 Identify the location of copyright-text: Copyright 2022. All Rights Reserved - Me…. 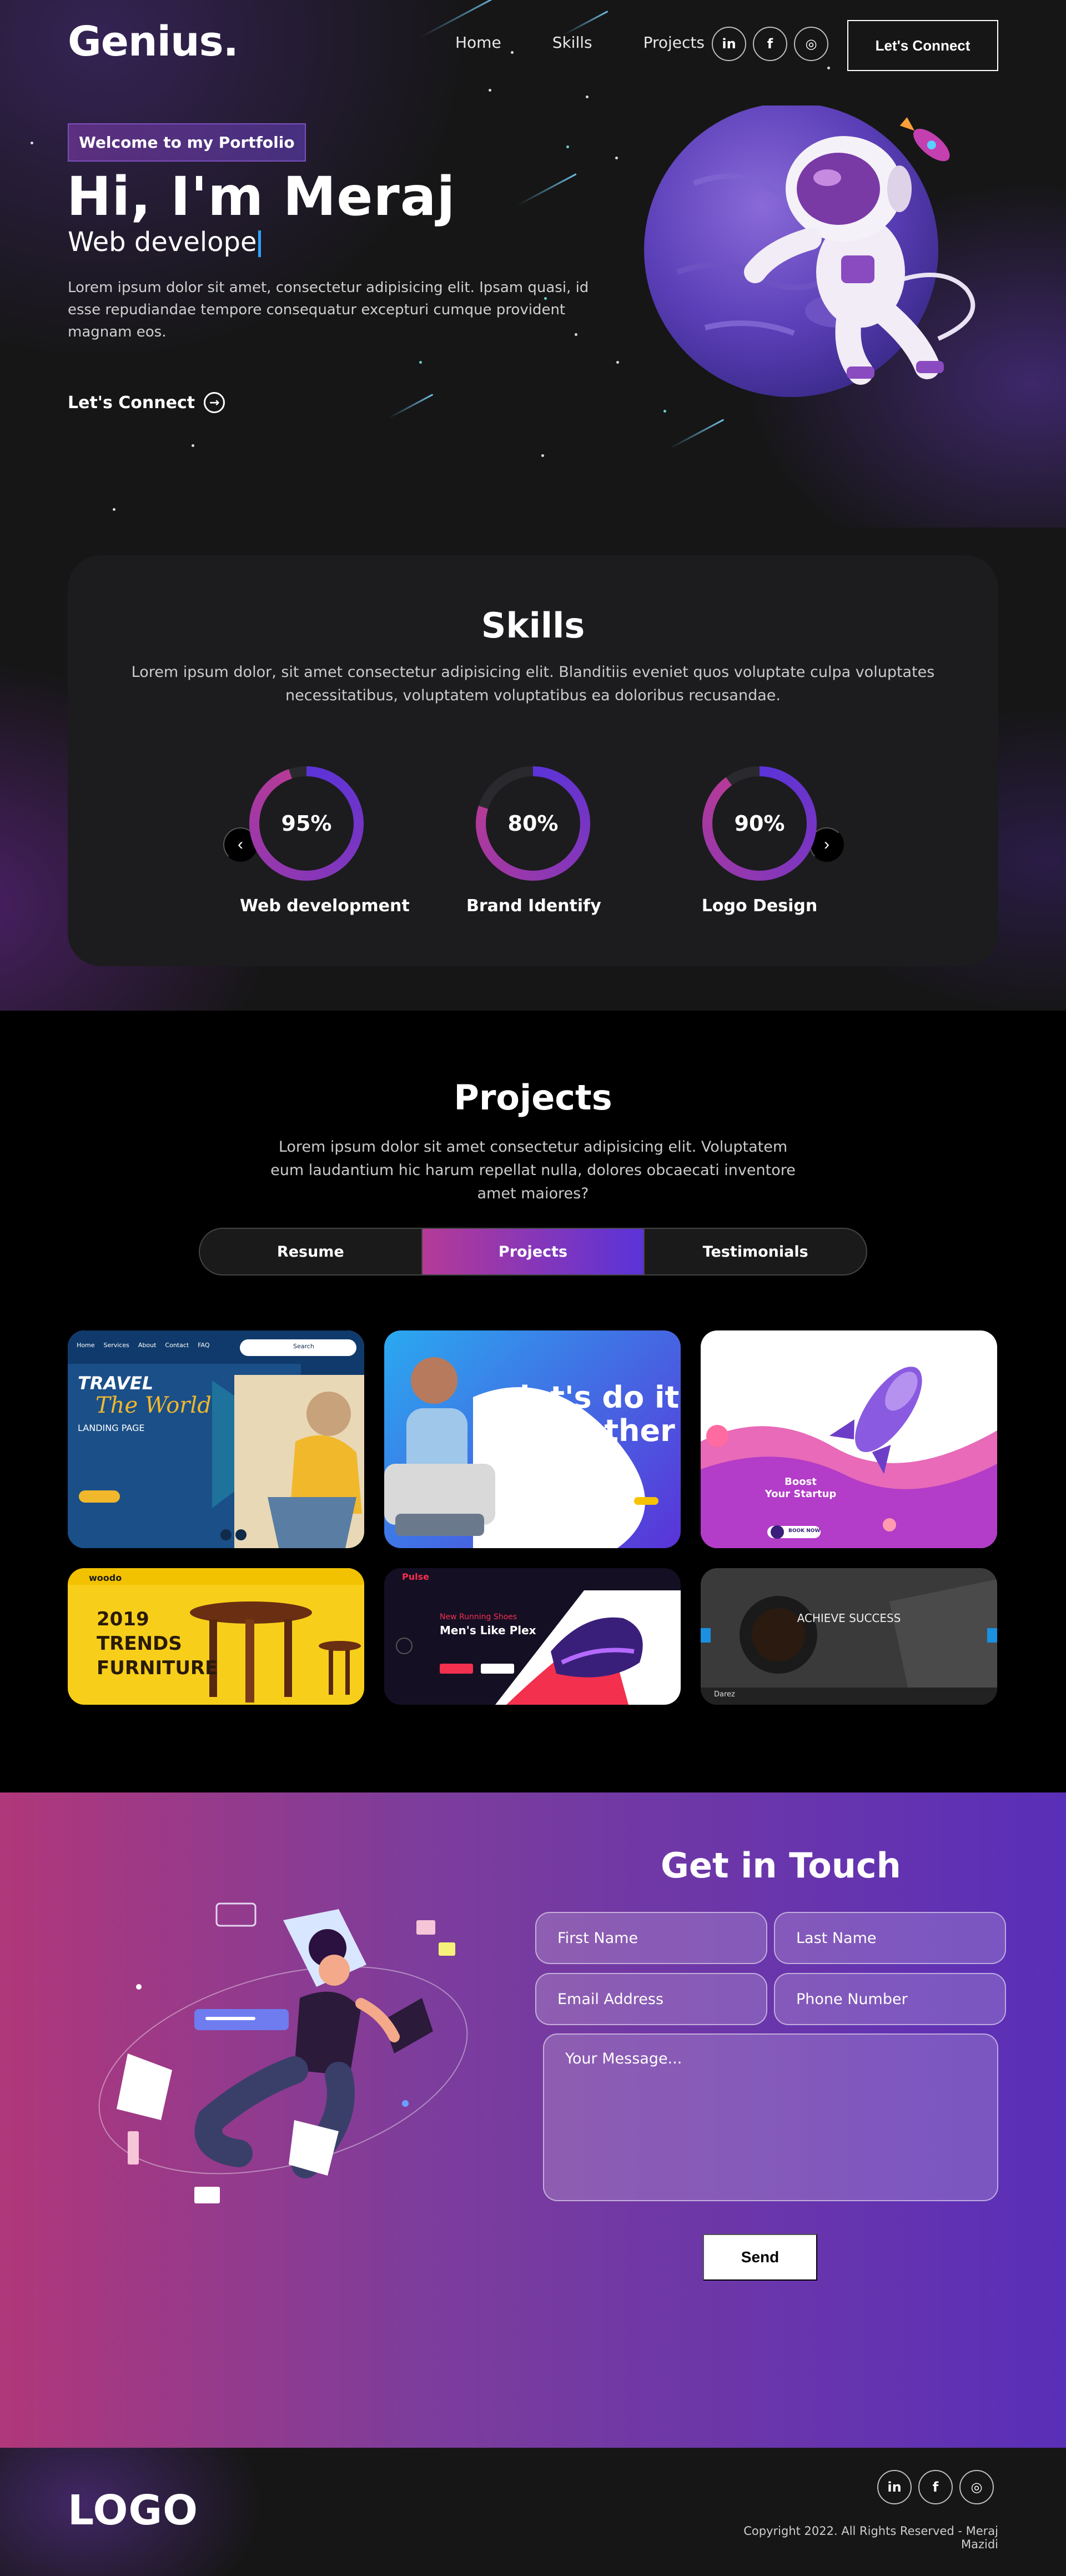
(870, 2537).